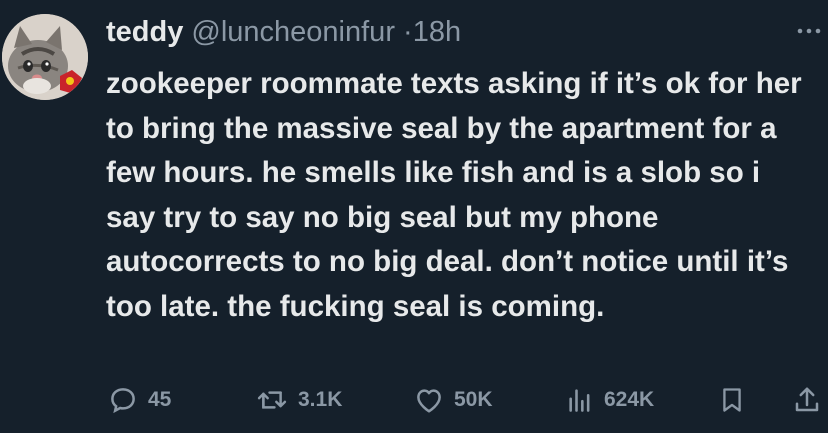 This screenshot has height=433, width=828. Describe the element at coordinates (473, 399) in the screenshot. I see `like-count: 50K` at that location.